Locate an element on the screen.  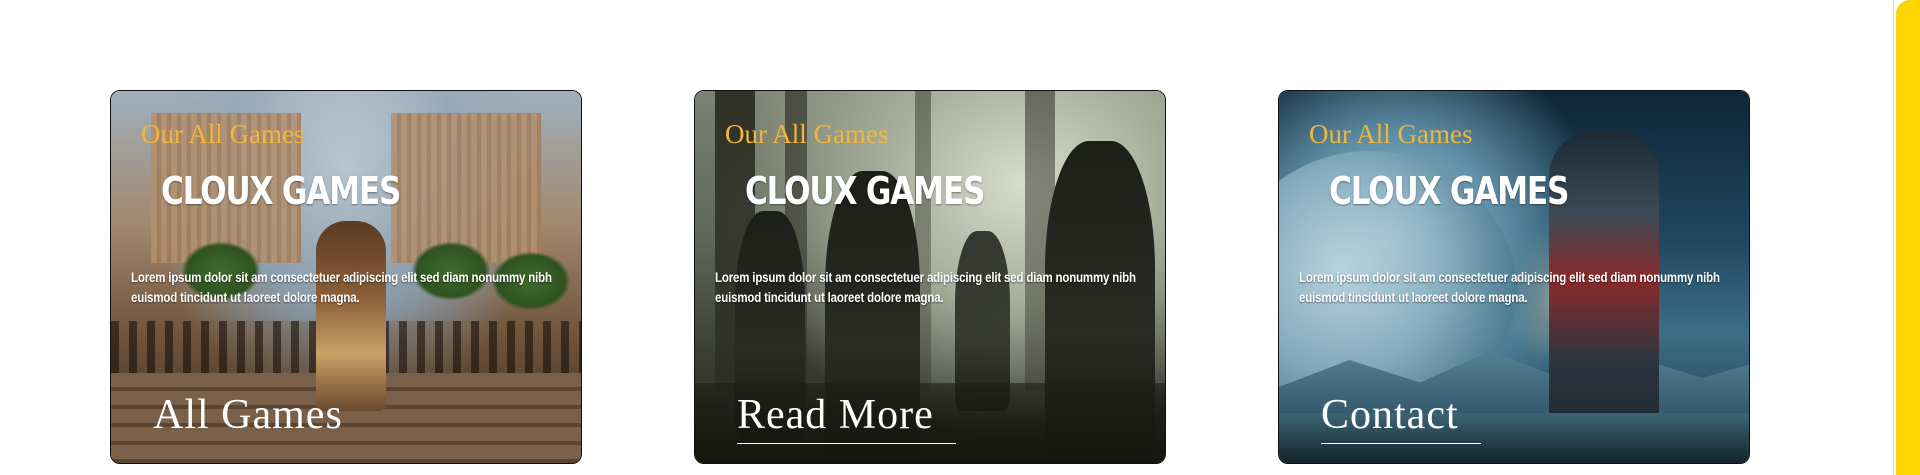
contact-link: Contact is located at coordinates (1401, 417).